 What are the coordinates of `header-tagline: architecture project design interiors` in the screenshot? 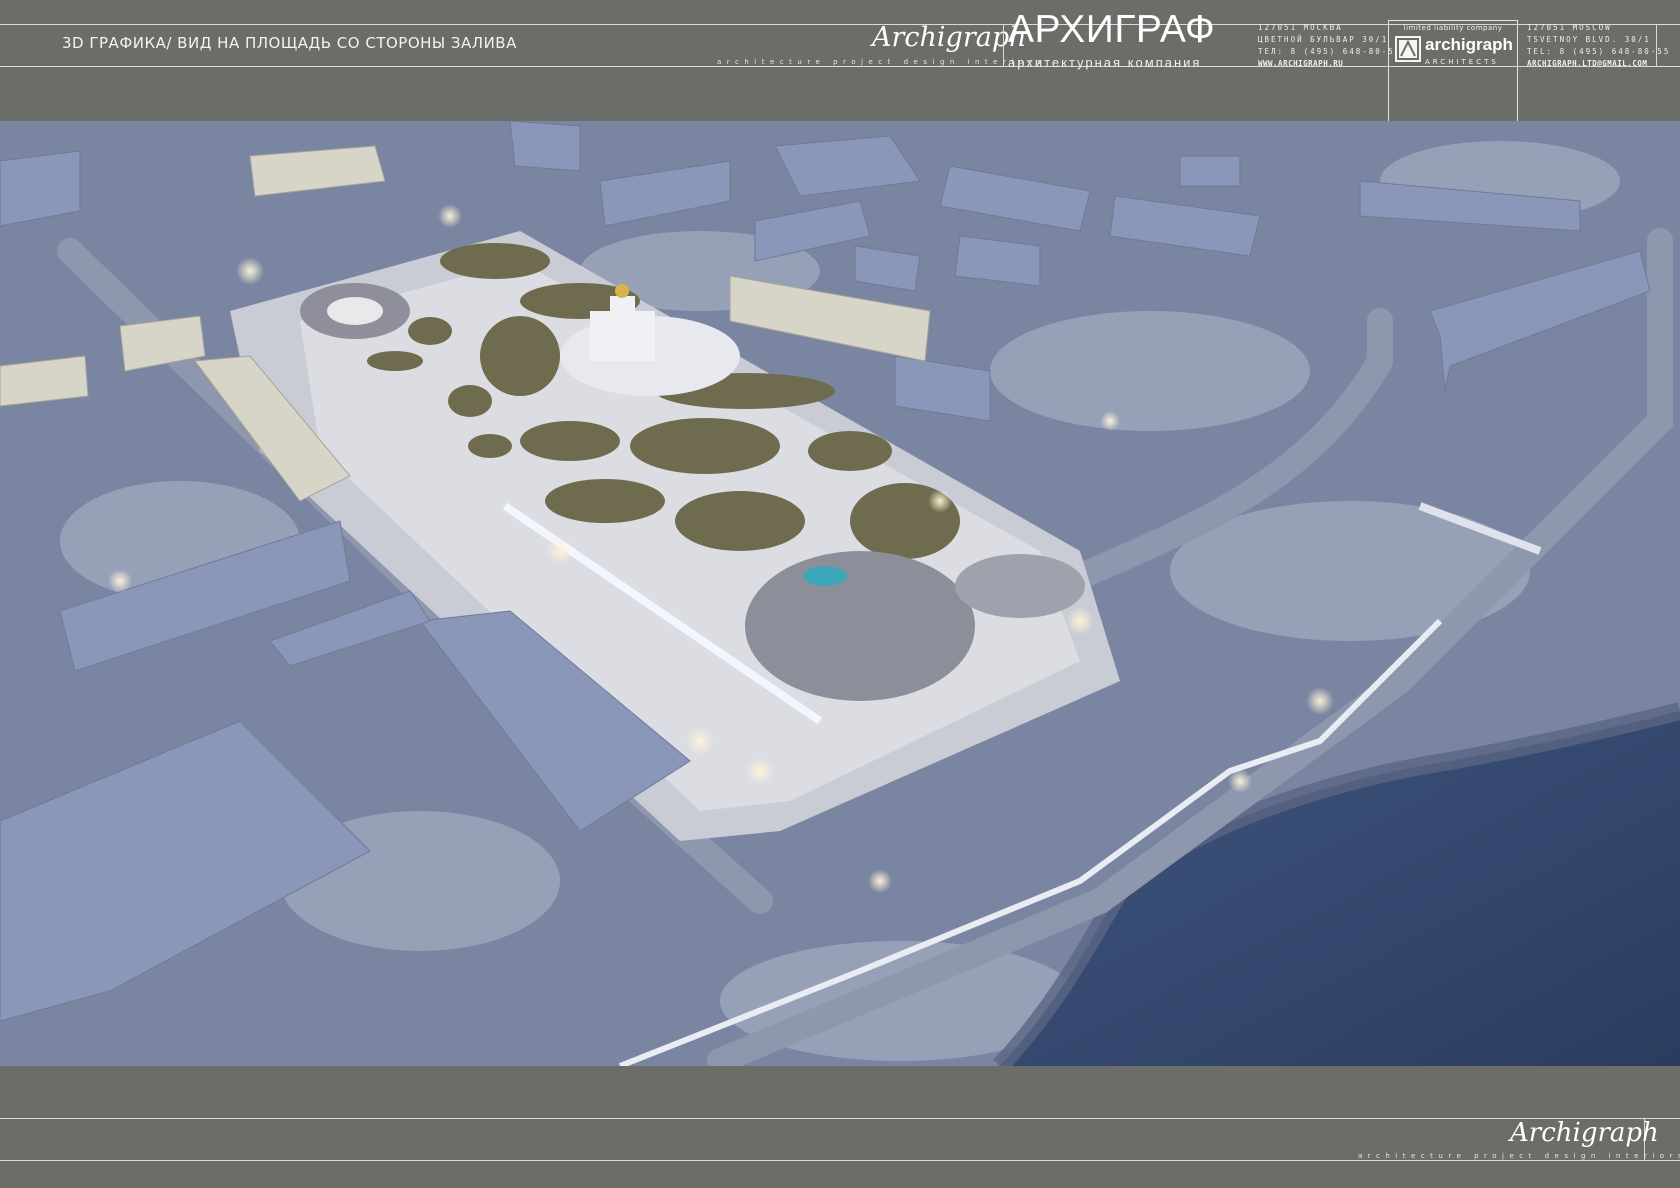 It's located at (882, 62).